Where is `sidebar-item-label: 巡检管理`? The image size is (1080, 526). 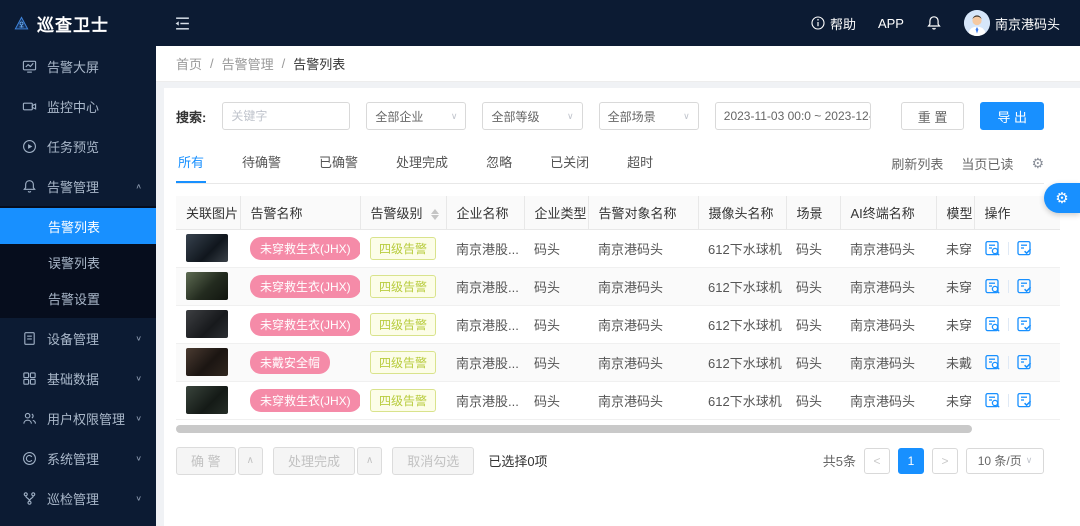 sidebar-item-label: 巡检管理 is located at coordinates (73, 499).